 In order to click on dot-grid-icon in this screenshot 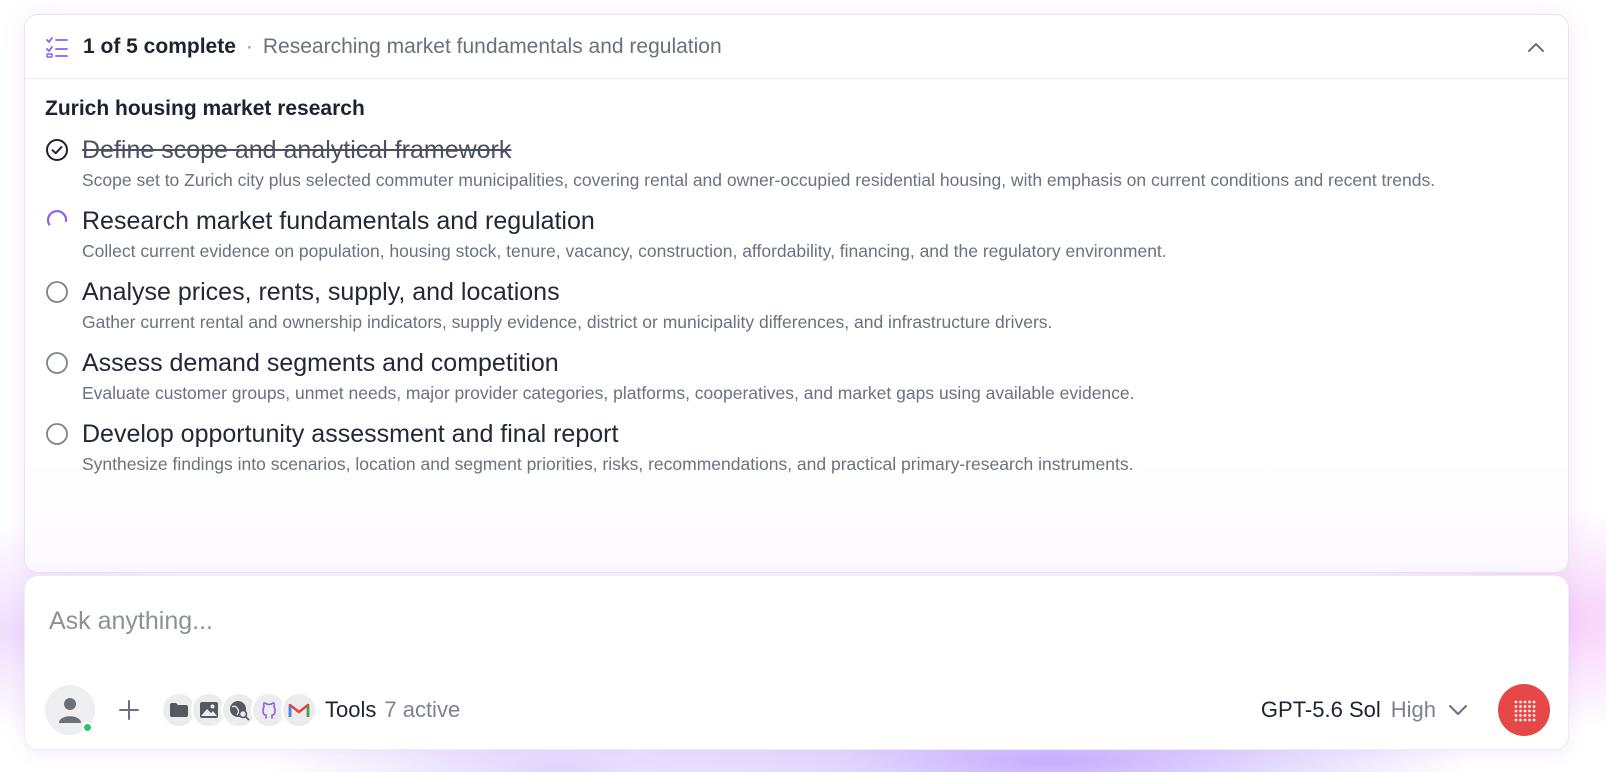, I will do `click(1525, 711)`.